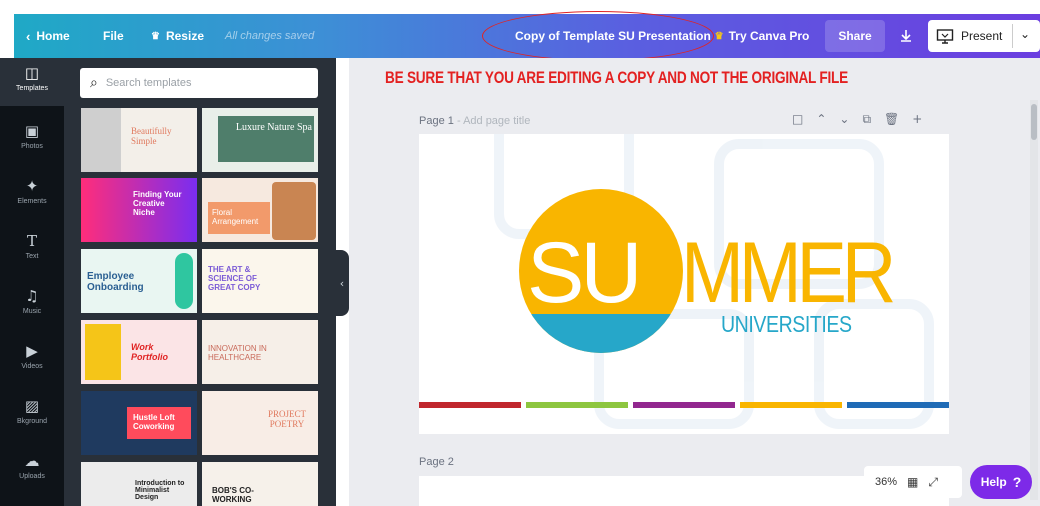 This screenshot has width=1040, height=506. Describe the element at coordinates (933, 482) in the screenshot. I see `fullscreen-icon: ⤢` at that location.